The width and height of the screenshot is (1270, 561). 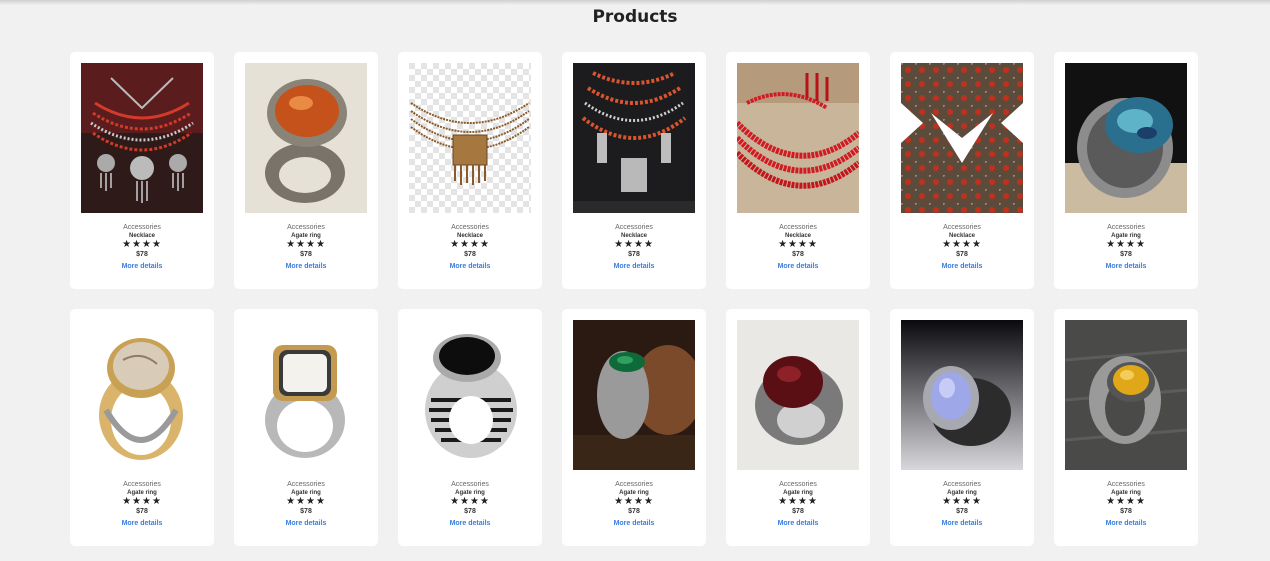 I want to click on top-shadow-bar, so click(x=635, y=2).